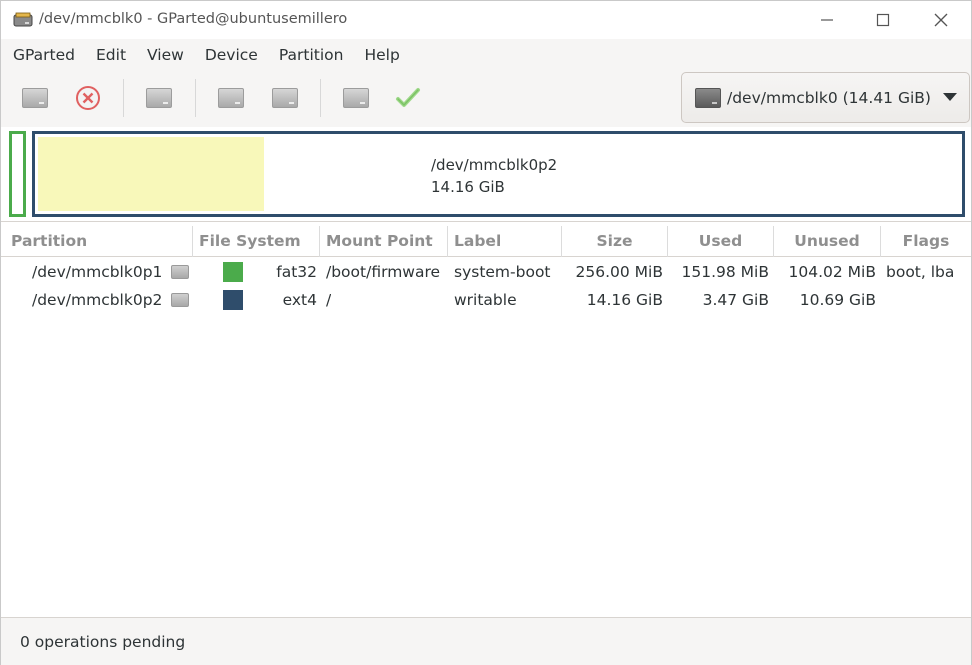 This screenshot has width=972, height=665. What do you see at coordinates (329, 300) in the screenshot?
I see `mount-point: /` at bounding box center [329, 300].